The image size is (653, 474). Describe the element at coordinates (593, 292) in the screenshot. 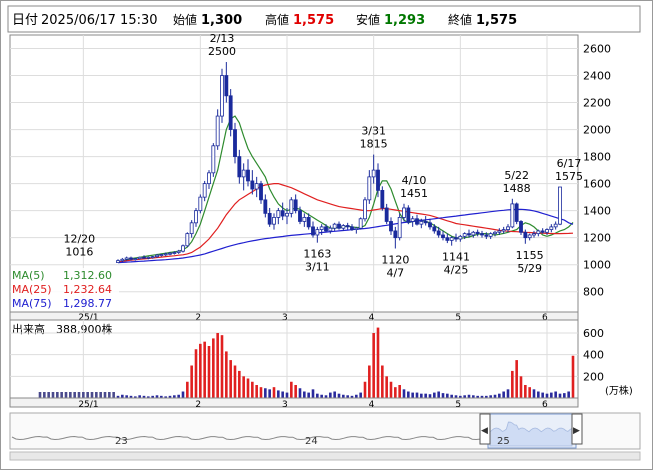

I see `price-y-tick: 800` at that location.